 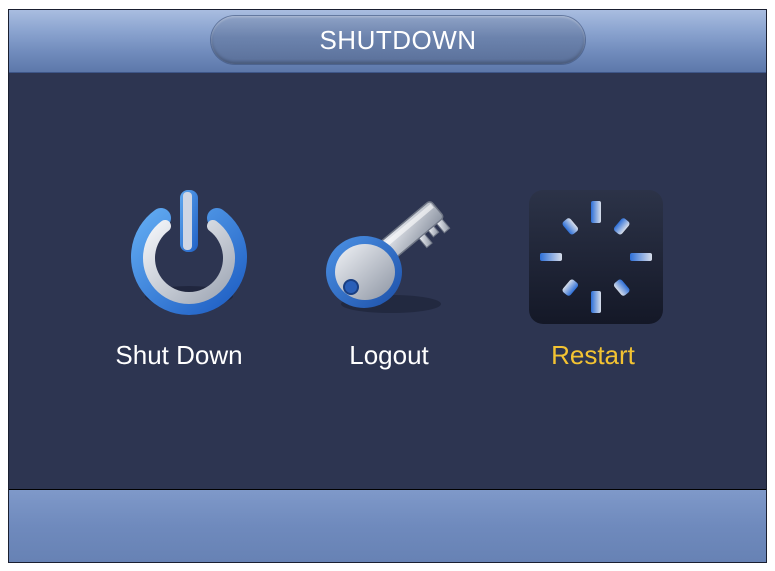 I want to click on dialog-title: SHUTDOWN, so click(x=398, y=39).